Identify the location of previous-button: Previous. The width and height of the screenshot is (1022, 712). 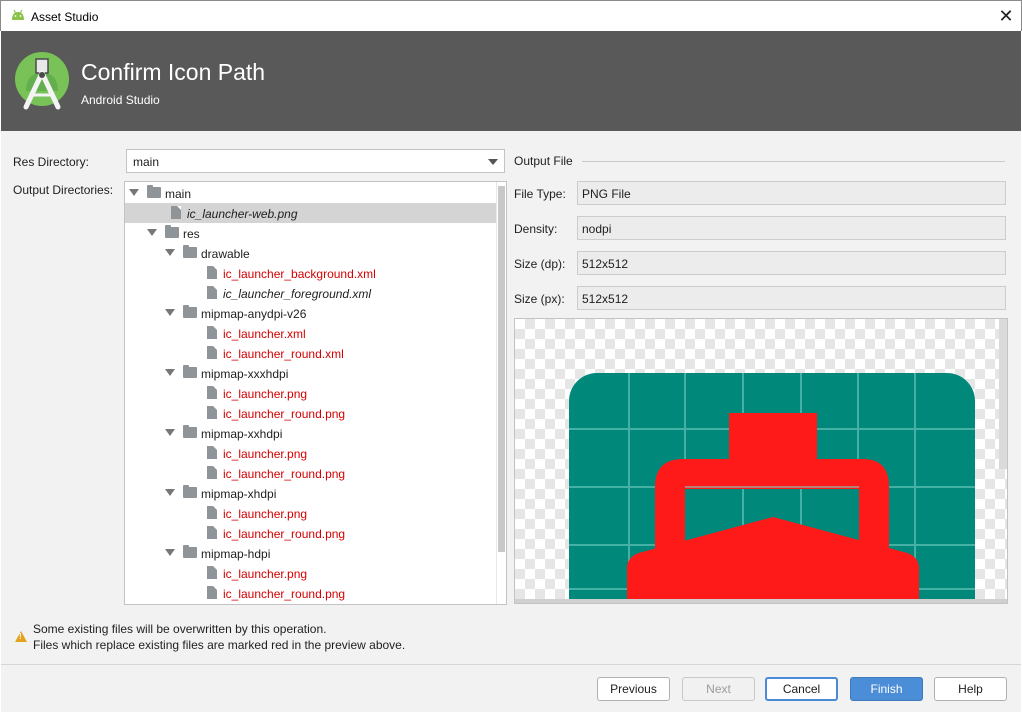
(633, 689).